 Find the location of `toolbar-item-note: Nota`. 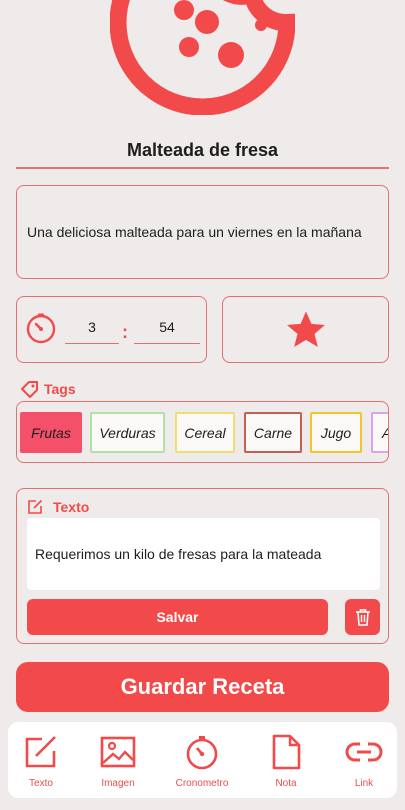

toolbar-item-note: Nota is located at coordinates (286, 761).